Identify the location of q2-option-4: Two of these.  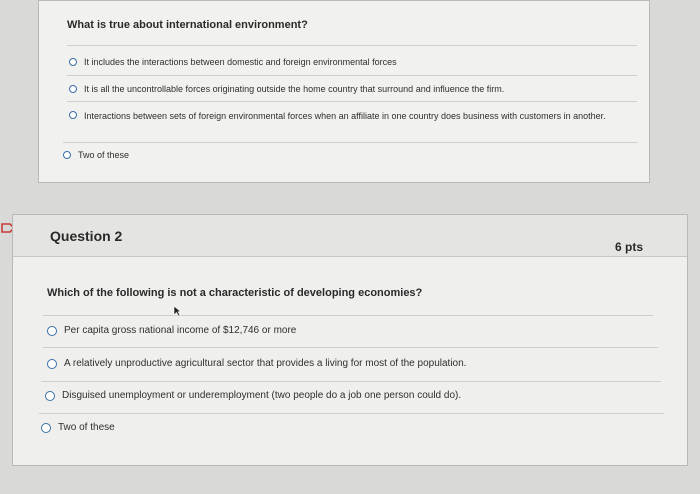
(78, 427).